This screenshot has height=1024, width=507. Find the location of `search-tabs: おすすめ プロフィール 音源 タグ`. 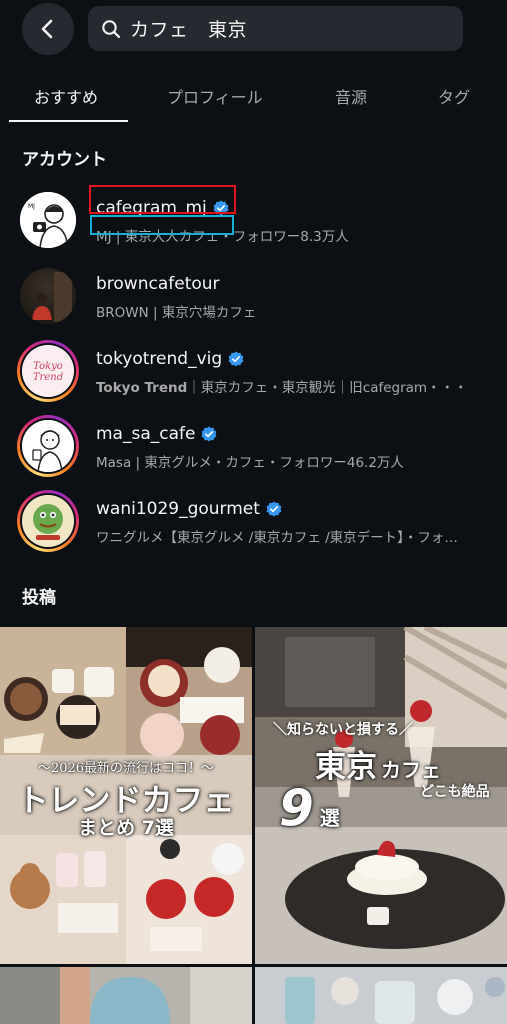

search-tabs: おすすめ プロフィール 音源 タグ is located at coordinates (253, 98).